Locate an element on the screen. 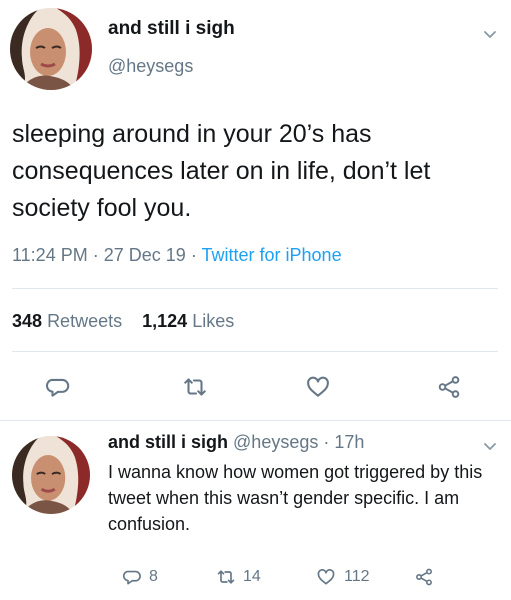  tweet-client-link: Twitter for iPhone is located at coordinates (272, 255).